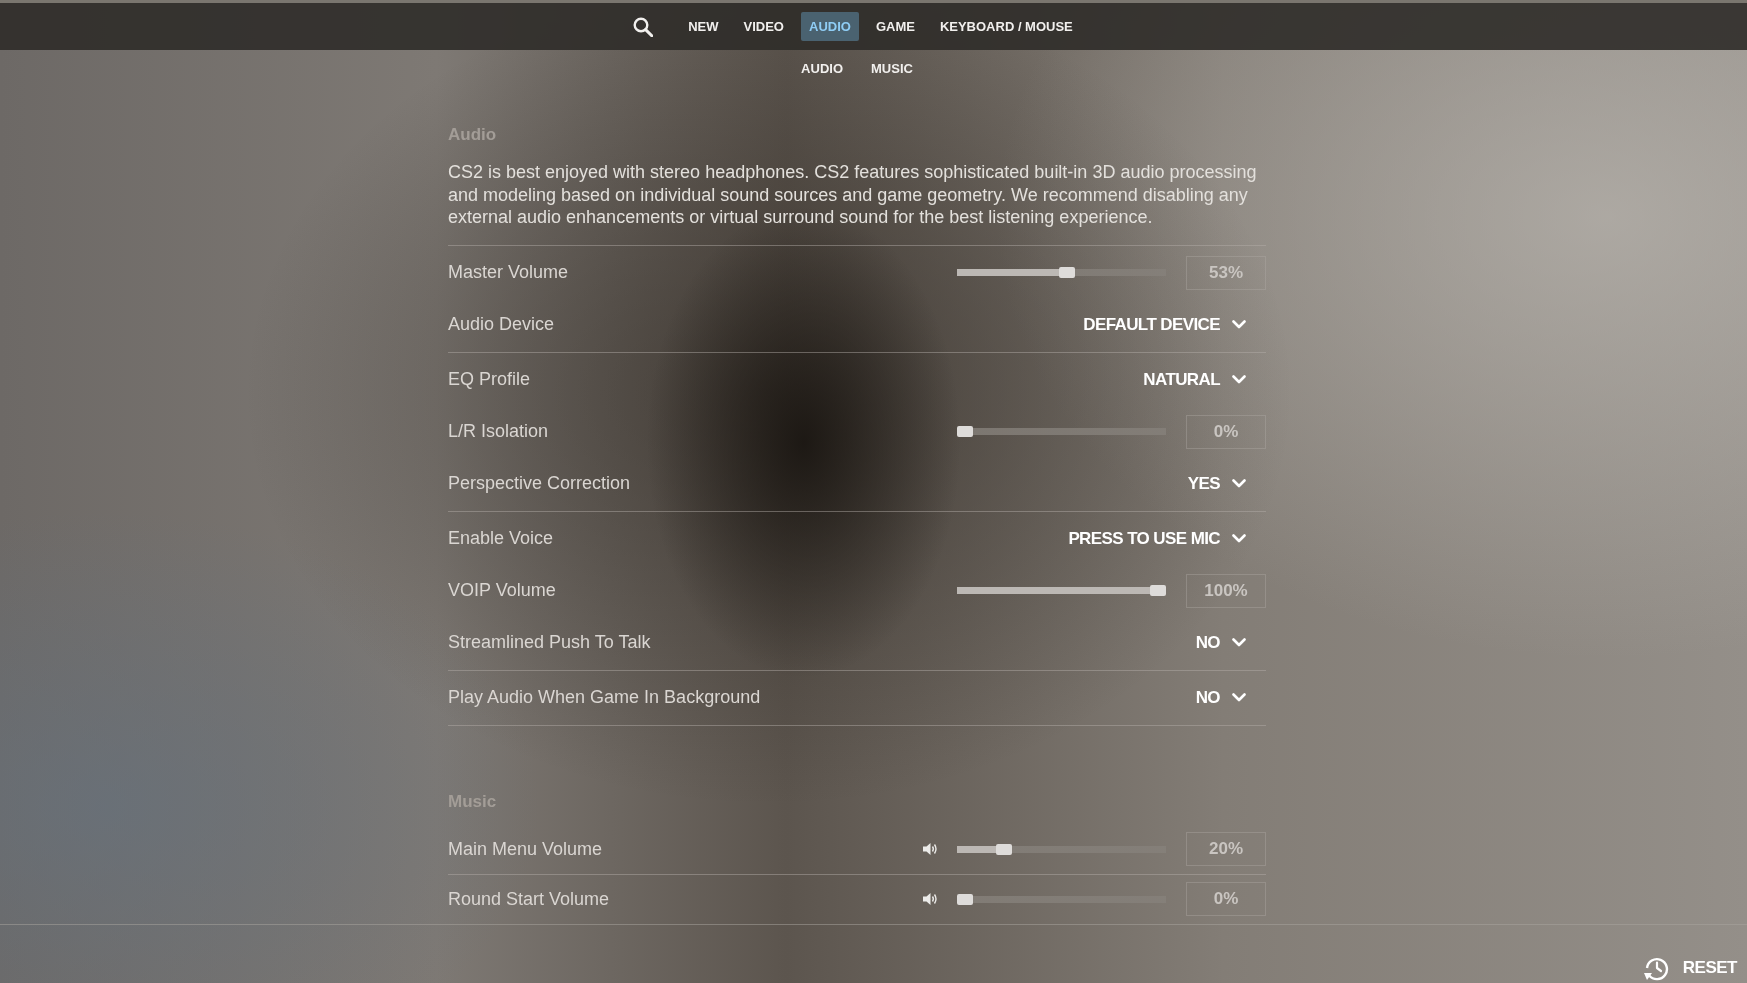  What do you see at coordinates (1655, 968) in the screenshot?
I see `clock-arrow-icon` at bounding box center [1655, 968].